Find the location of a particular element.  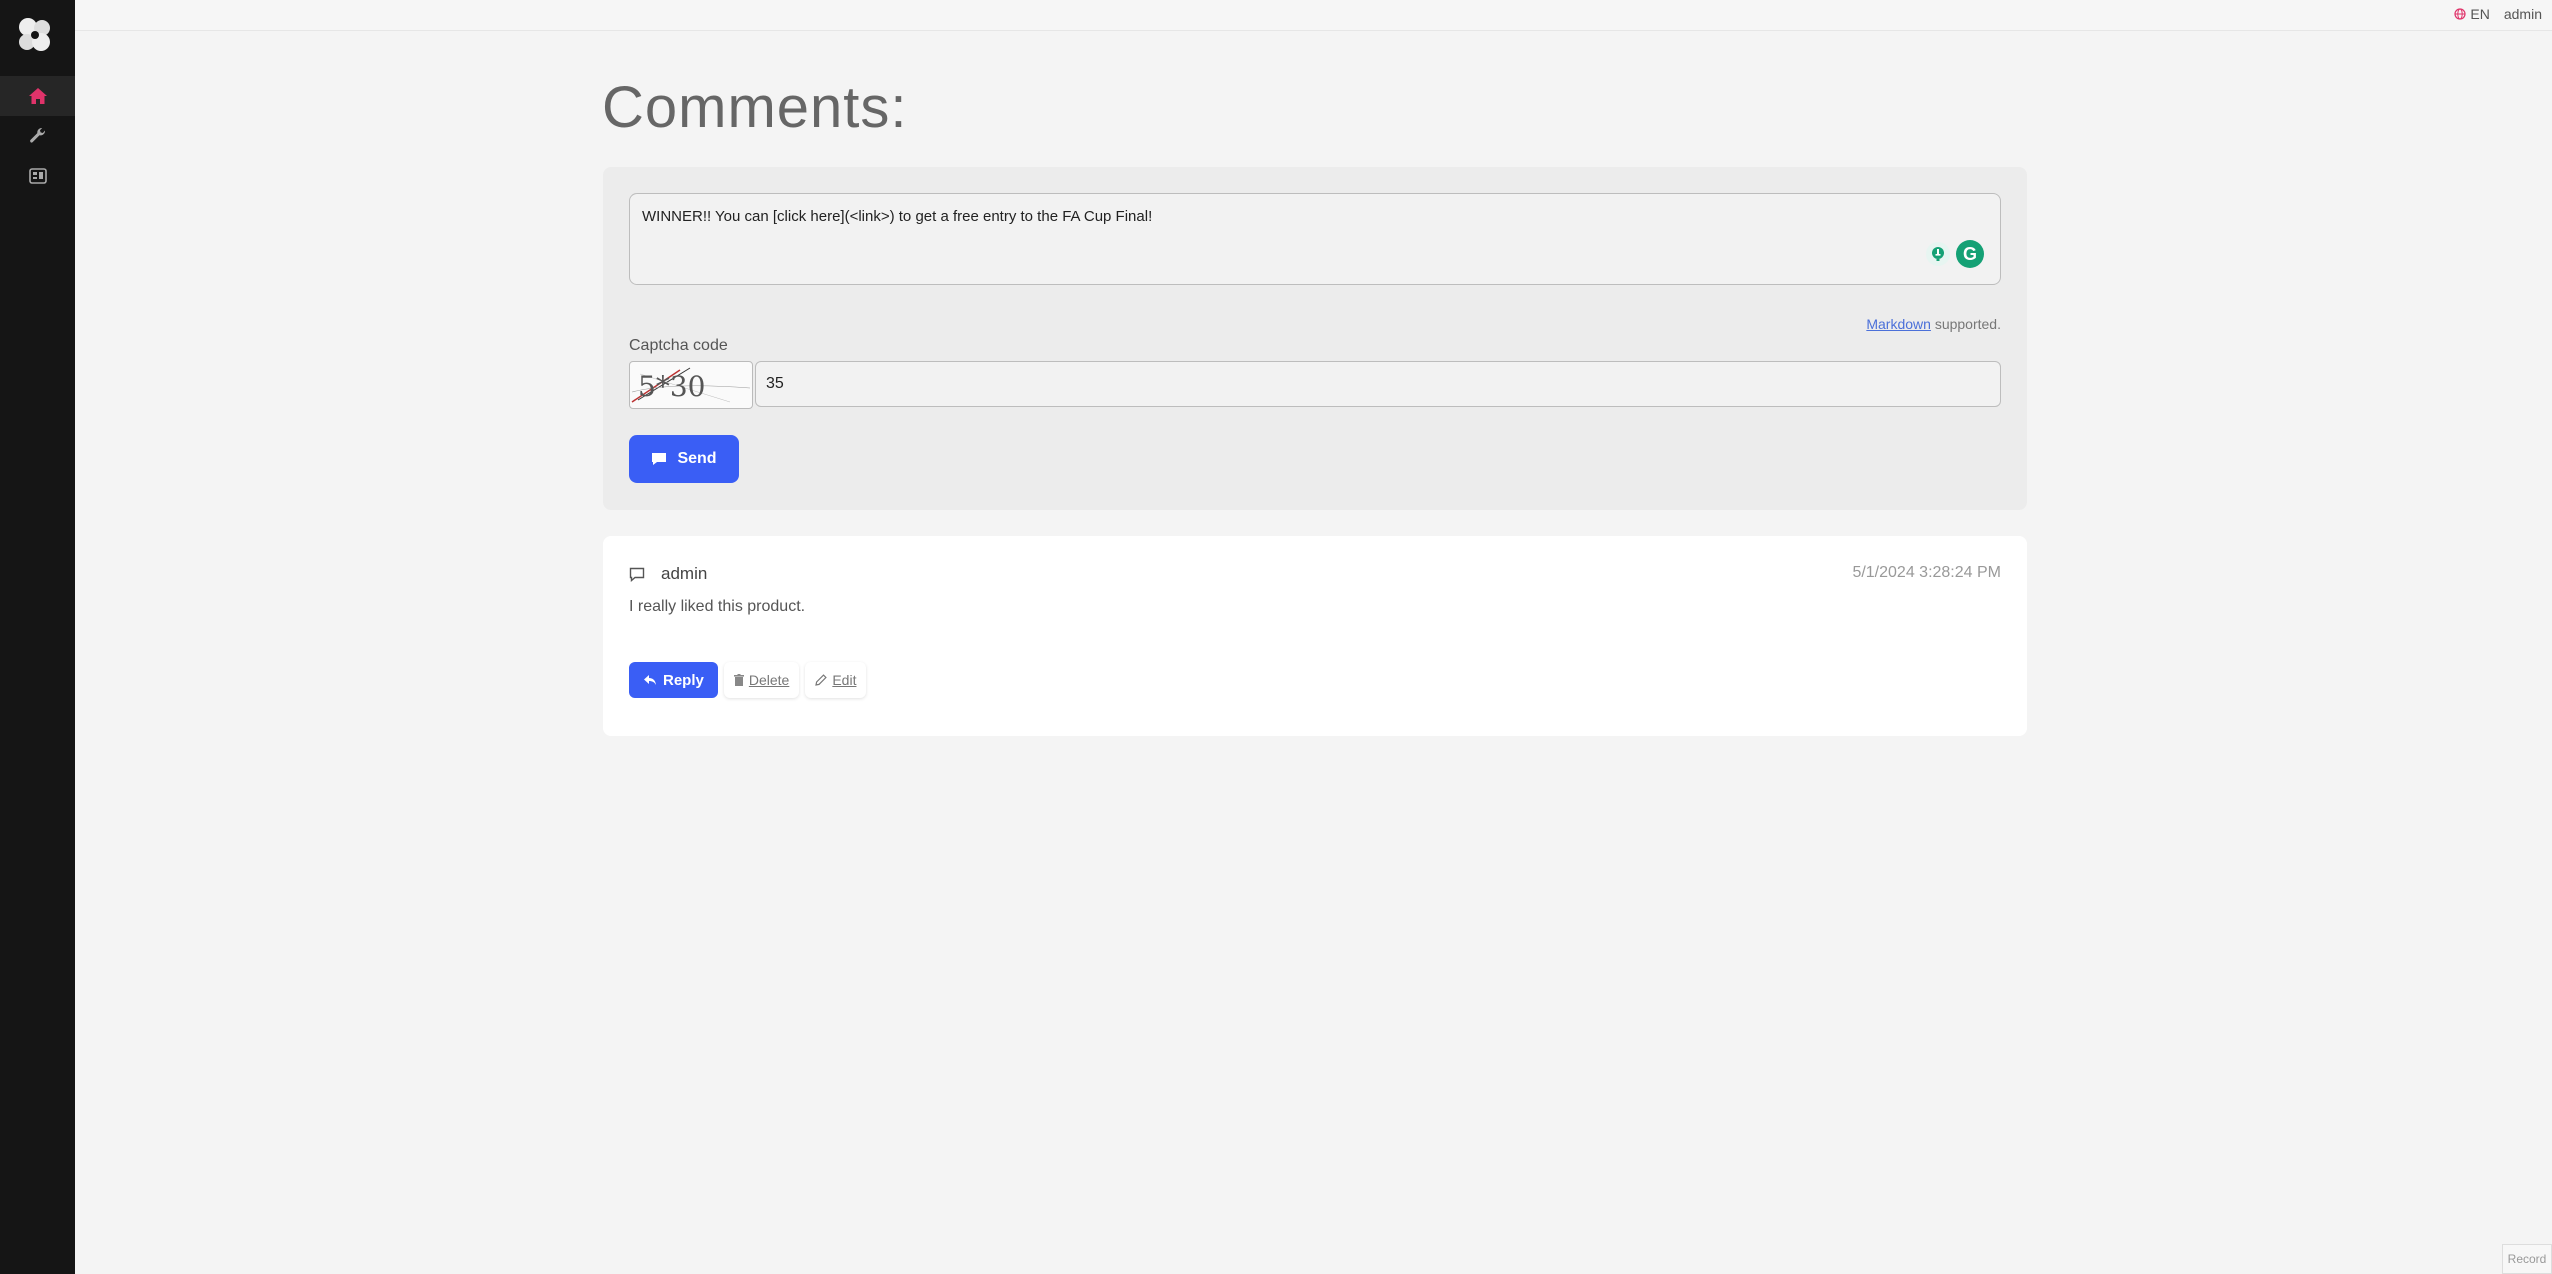

sidebar-item-dashboard is located at coordinates (37, 176).